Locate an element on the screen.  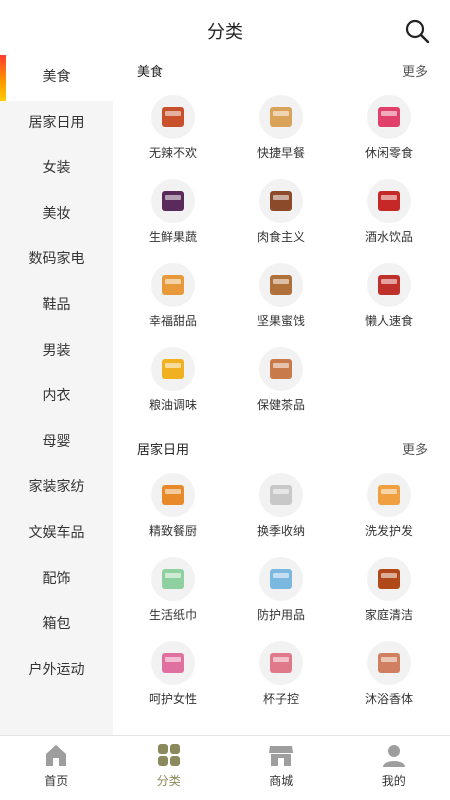
subcategory-item: 家庭清洁 is located at coordinates (389, 589).